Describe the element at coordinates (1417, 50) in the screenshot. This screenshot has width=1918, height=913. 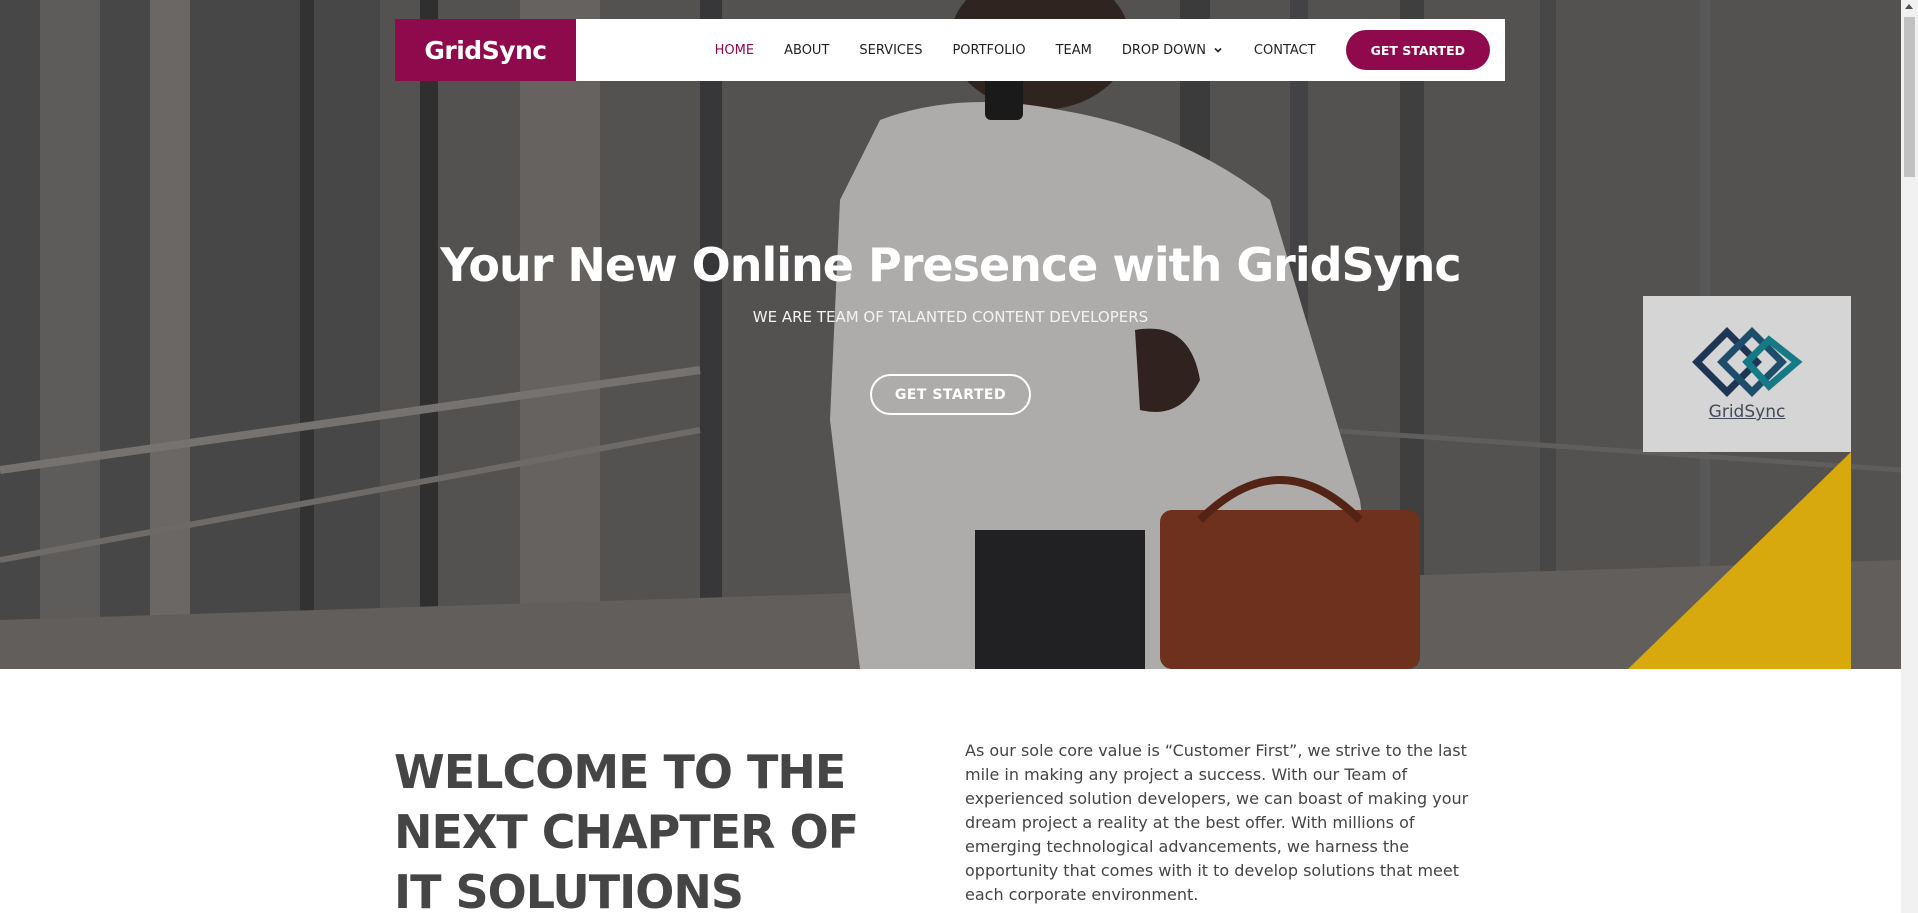
I see `header-get-started-button: GET STARTED` at that location.